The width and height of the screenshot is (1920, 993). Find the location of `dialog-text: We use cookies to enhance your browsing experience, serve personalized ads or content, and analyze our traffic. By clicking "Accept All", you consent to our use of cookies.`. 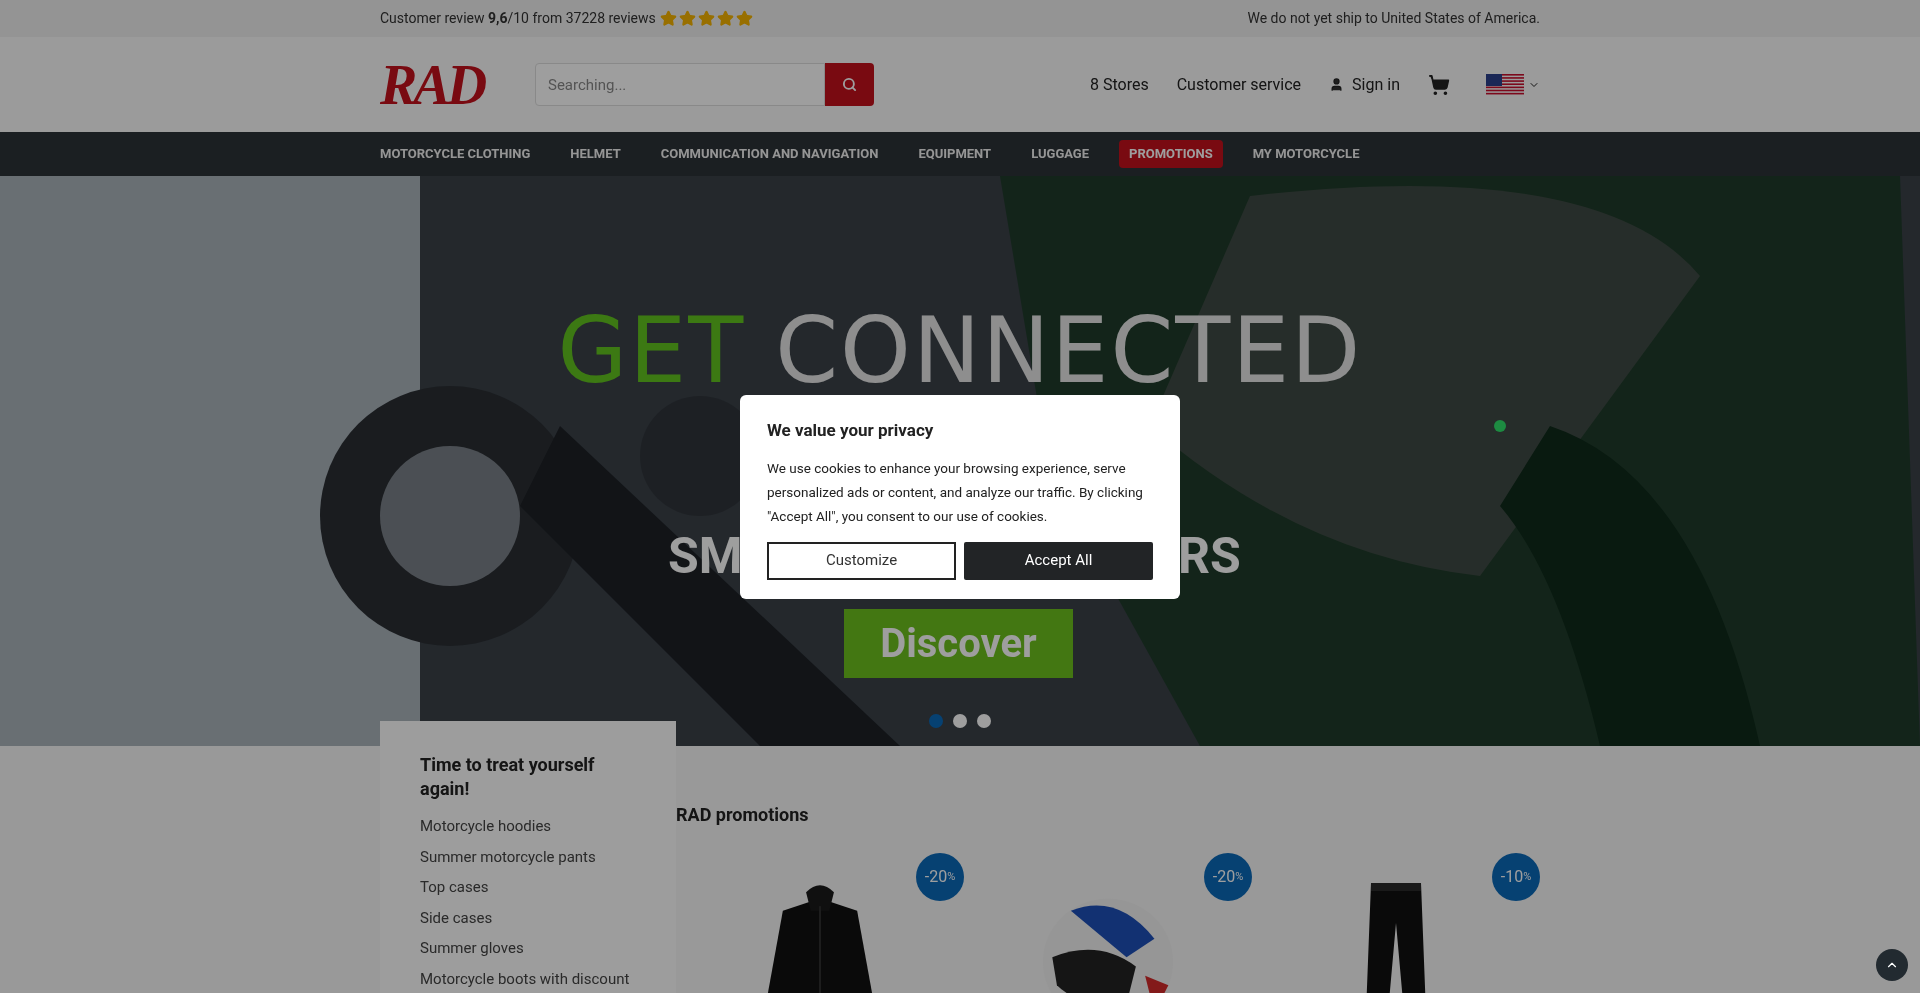

dialog-text: We use cookies to enhance your browsing experience, serve personalized ads or content, and analyze our traffic. By clicking "Accept All", you consent to our use of cookies. is located at coordinates (955, 492).